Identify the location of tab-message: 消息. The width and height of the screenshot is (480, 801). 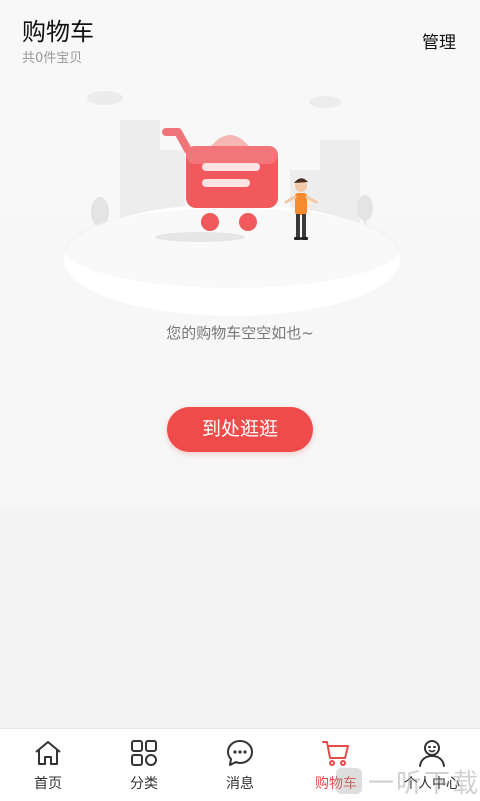
(240, 765).